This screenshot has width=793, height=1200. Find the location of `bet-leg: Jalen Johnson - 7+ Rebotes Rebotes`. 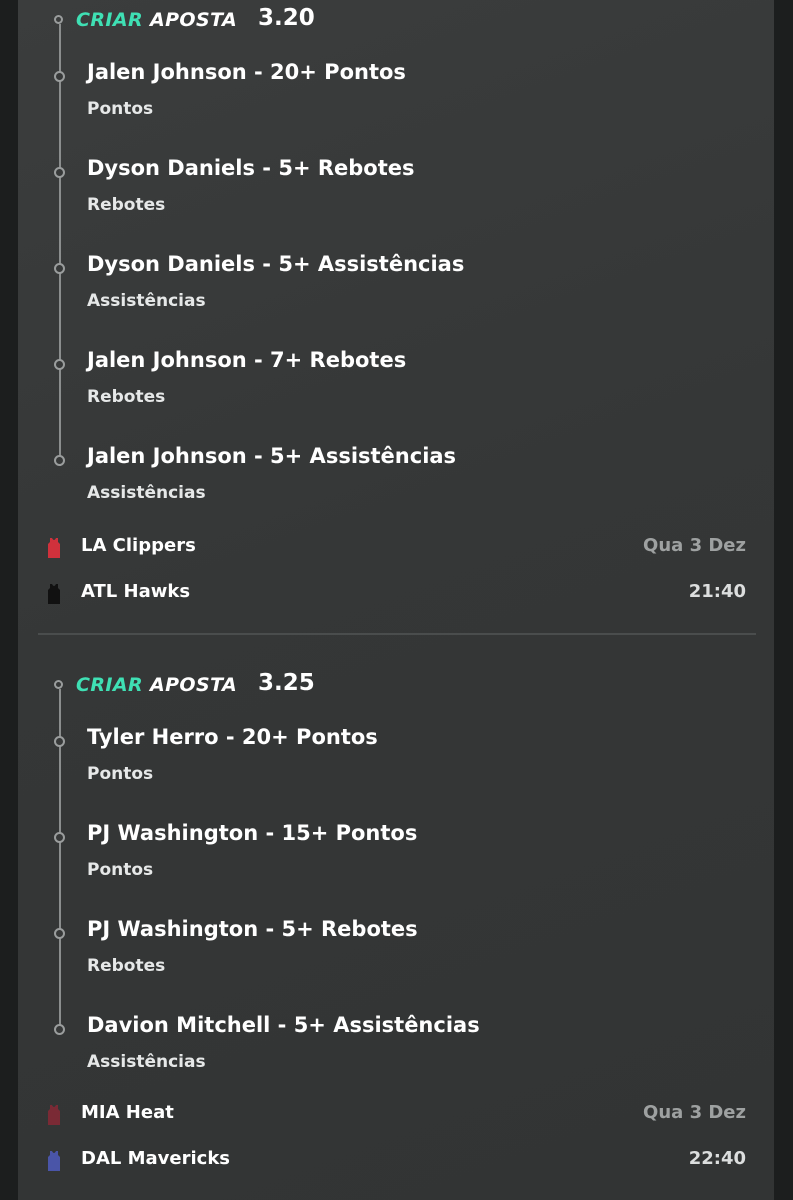

bet-leg: Jalen Johnson - 7+ Rebotes Rebotes is located at coordinates (396, 379).